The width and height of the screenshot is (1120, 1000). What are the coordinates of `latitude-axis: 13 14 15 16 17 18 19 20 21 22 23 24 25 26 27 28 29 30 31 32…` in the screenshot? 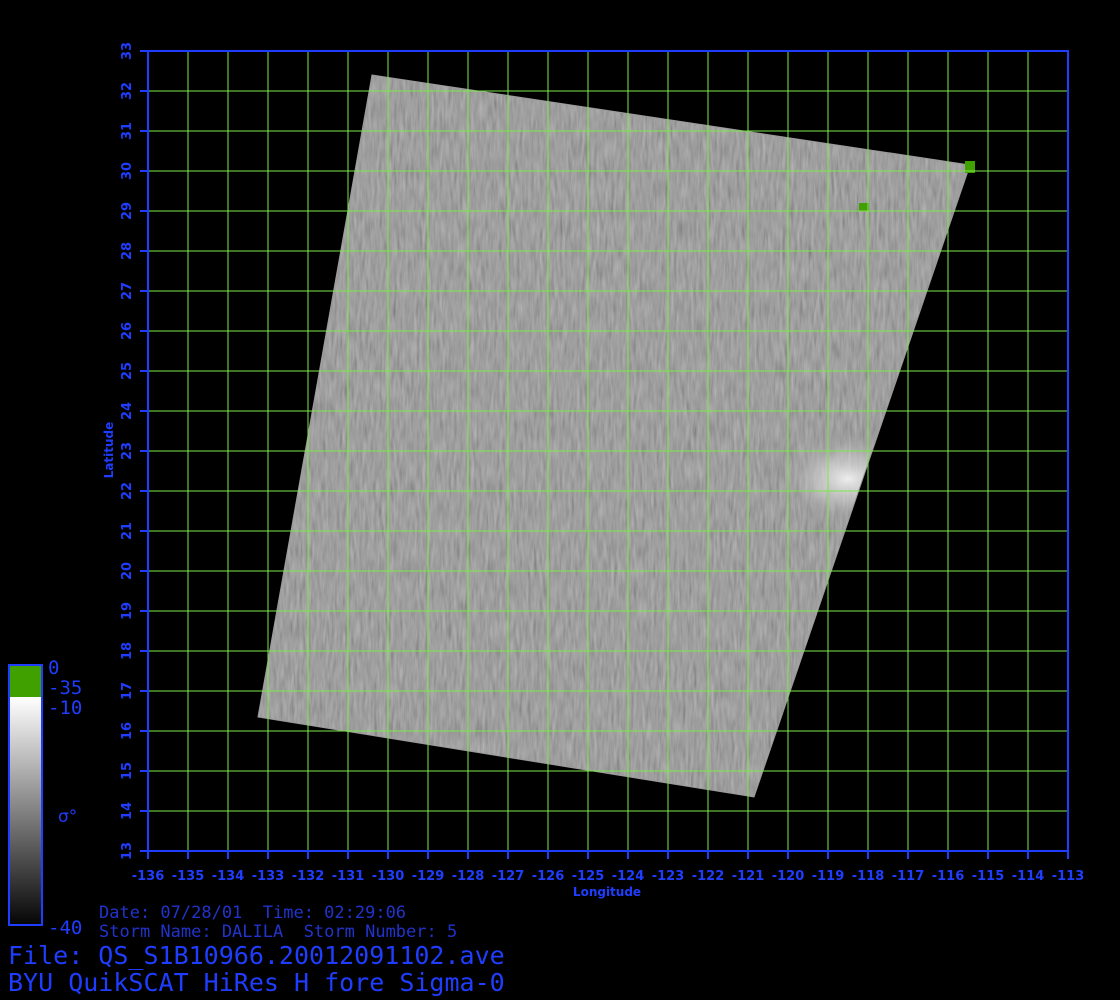 It's located at (134, 451).